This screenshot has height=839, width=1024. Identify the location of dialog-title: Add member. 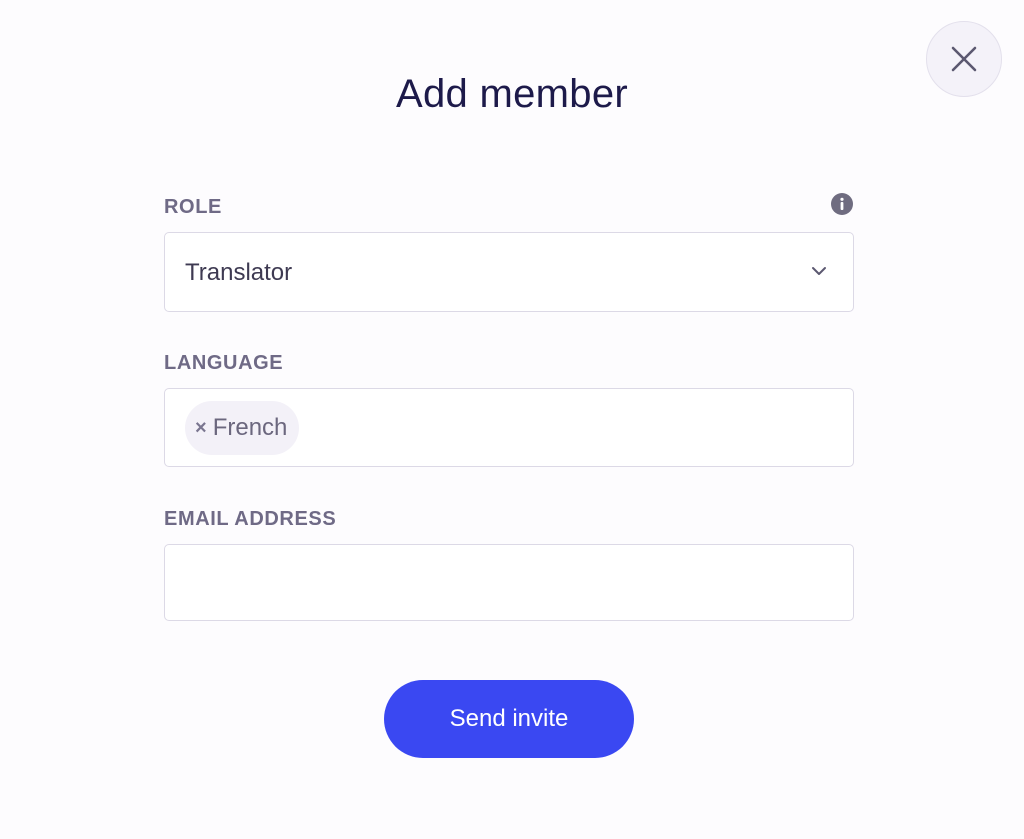
(512, 94).